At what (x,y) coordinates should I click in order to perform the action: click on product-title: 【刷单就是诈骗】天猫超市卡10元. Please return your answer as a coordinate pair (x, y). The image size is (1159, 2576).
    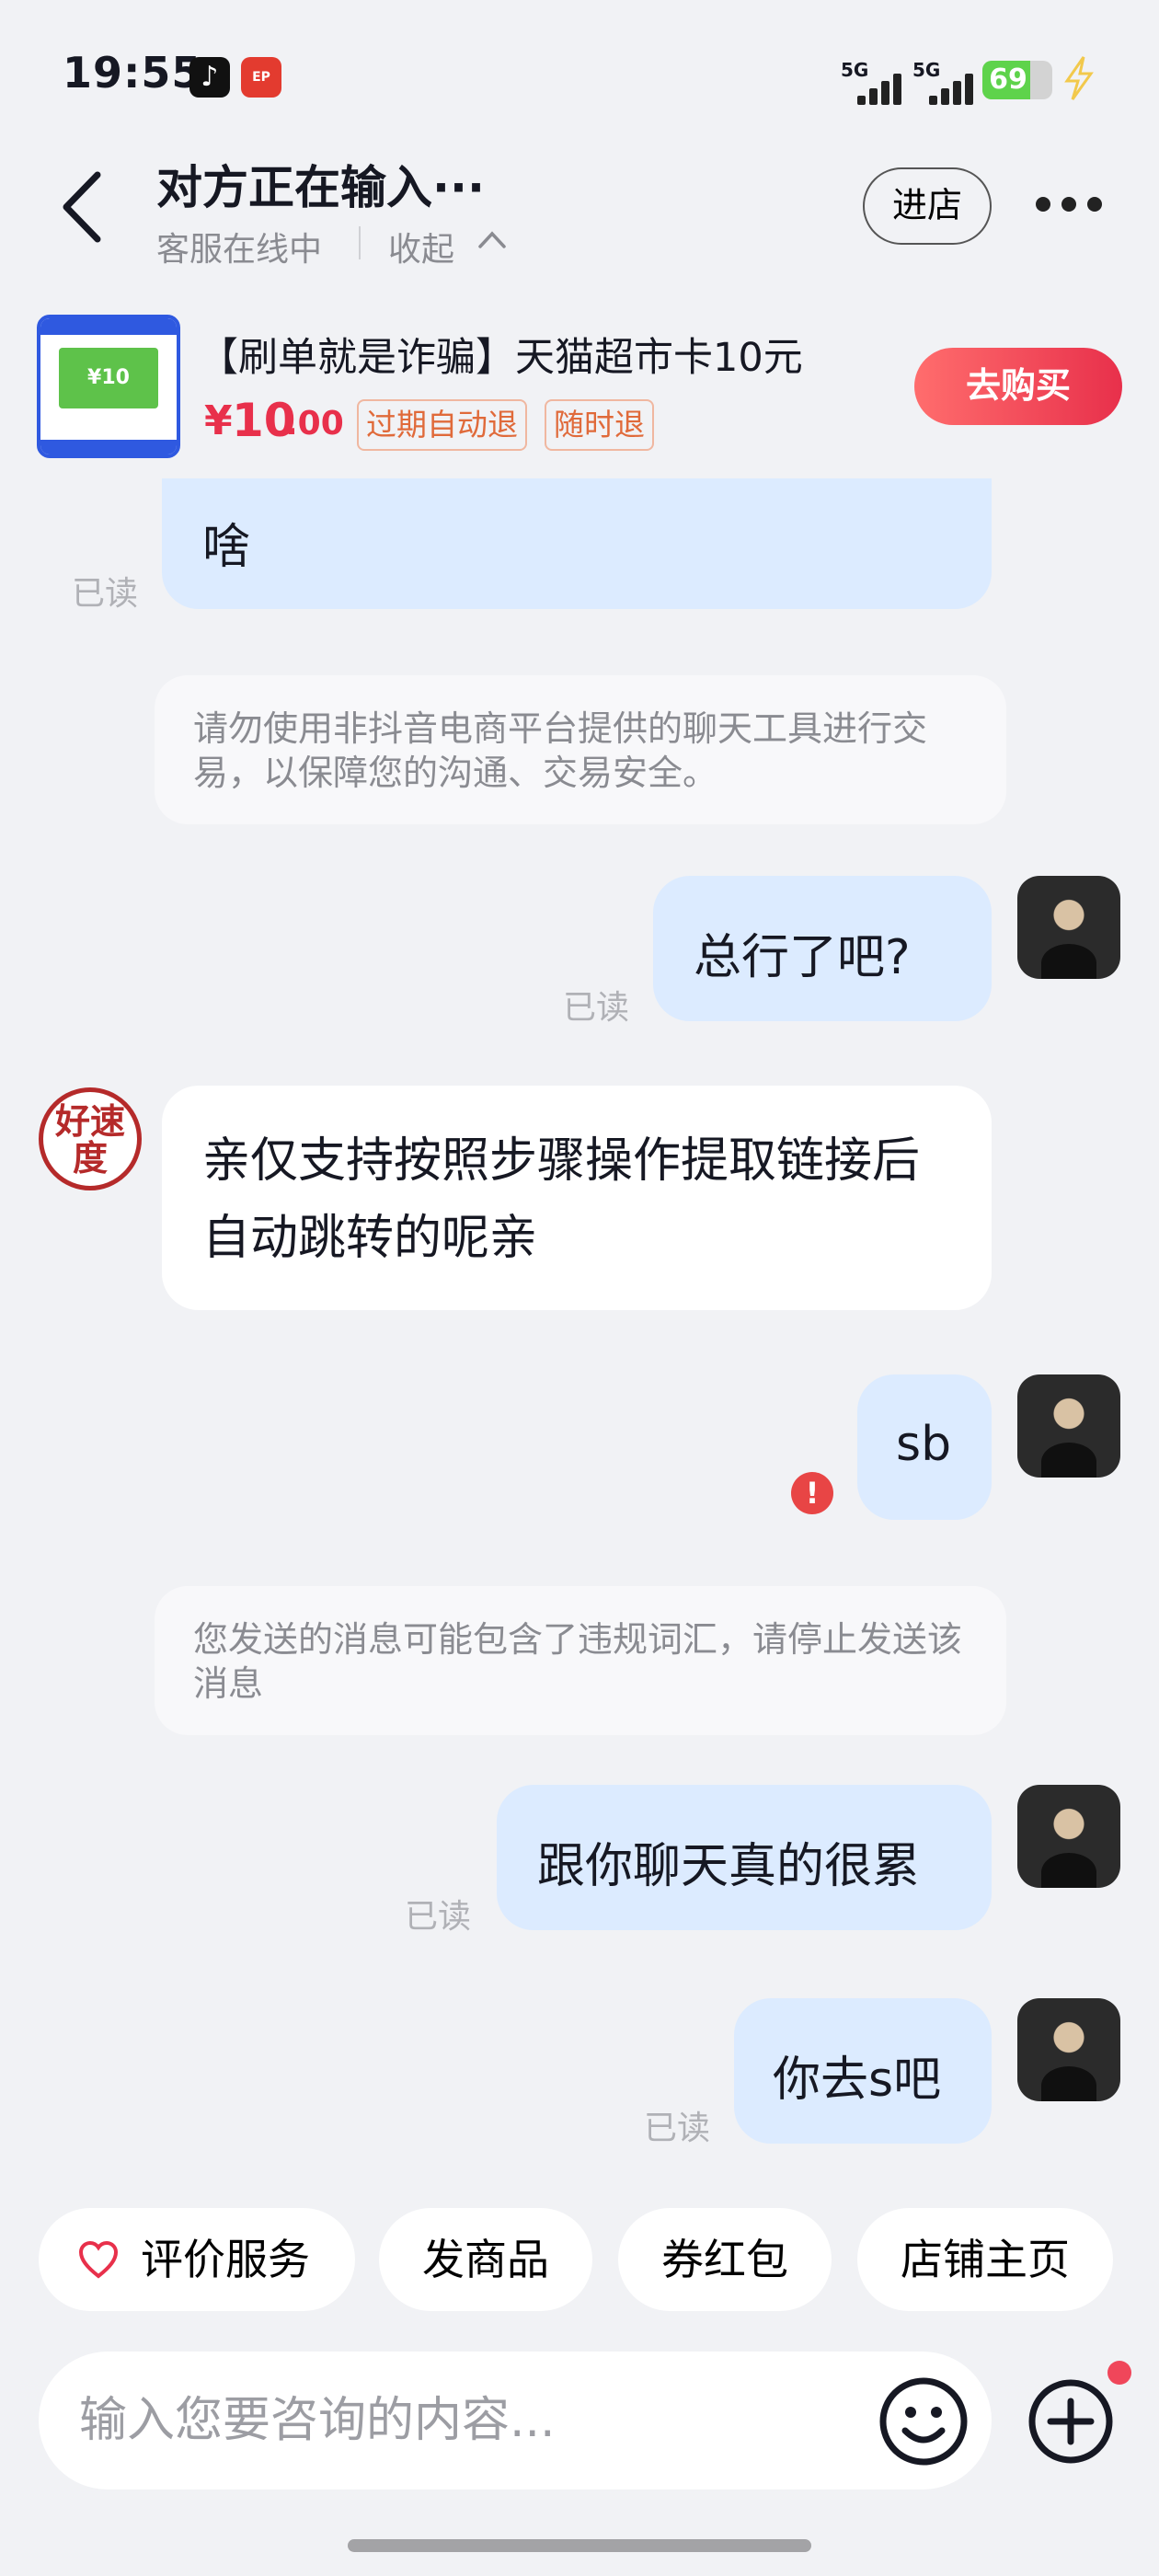
    Looking at the image, I should click on (530, 354).